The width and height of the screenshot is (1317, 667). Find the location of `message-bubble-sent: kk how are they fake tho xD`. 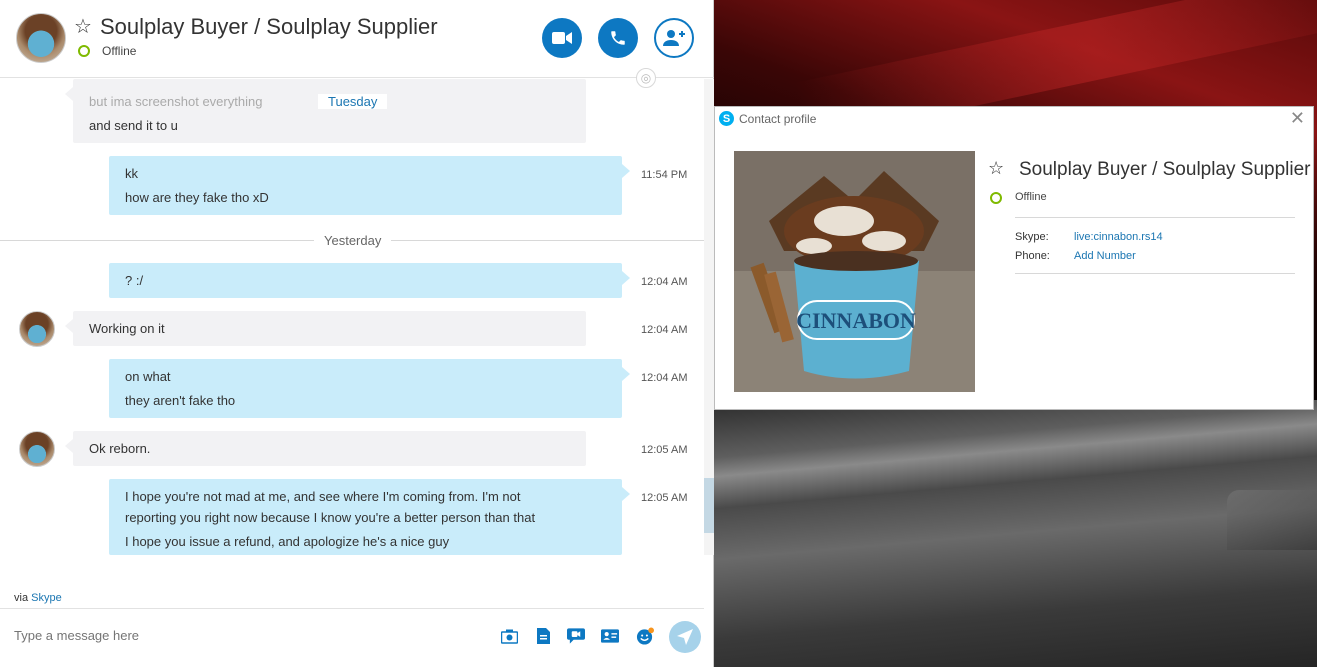

message-bubble-sent: kk how are they fake tho xD is located at coordinates (369, 185).